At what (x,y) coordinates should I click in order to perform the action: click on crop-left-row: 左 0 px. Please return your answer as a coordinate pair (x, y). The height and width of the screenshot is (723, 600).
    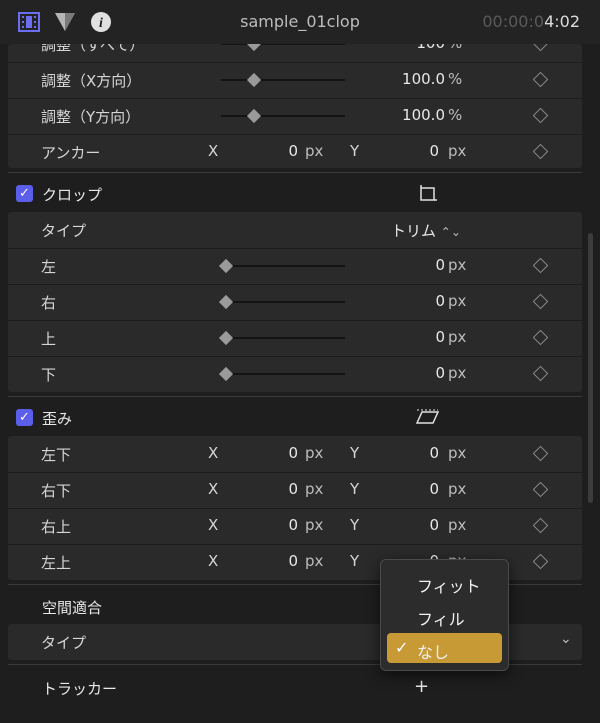
    Looking at the image, I should click on (295, 266).